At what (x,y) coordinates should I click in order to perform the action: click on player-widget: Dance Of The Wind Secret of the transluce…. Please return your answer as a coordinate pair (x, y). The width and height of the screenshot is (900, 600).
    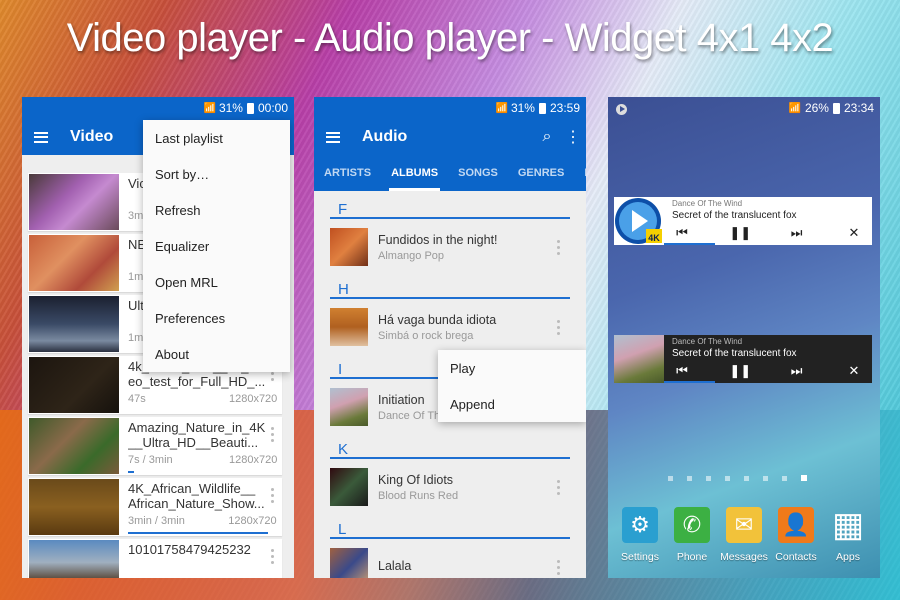
    Looking at the image, I should click on (743, 359).